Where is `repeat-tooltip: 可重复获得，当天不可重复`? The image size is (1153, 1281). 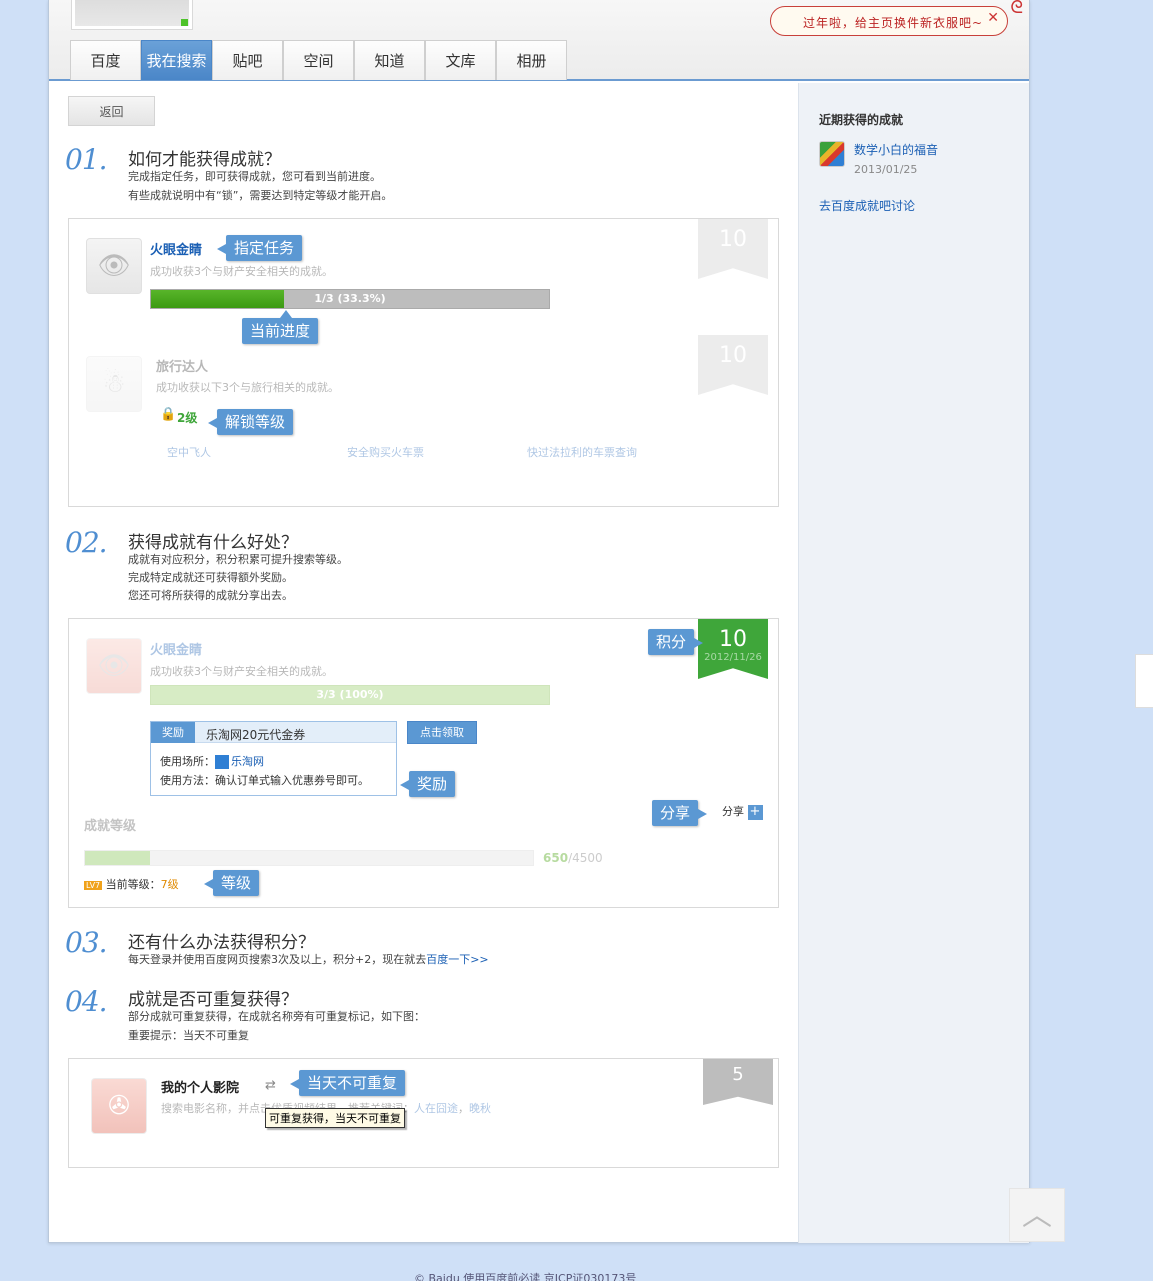
repeat-tooltip: 可重复获得，当天不可重复 is located at coordinates (335, 1118).